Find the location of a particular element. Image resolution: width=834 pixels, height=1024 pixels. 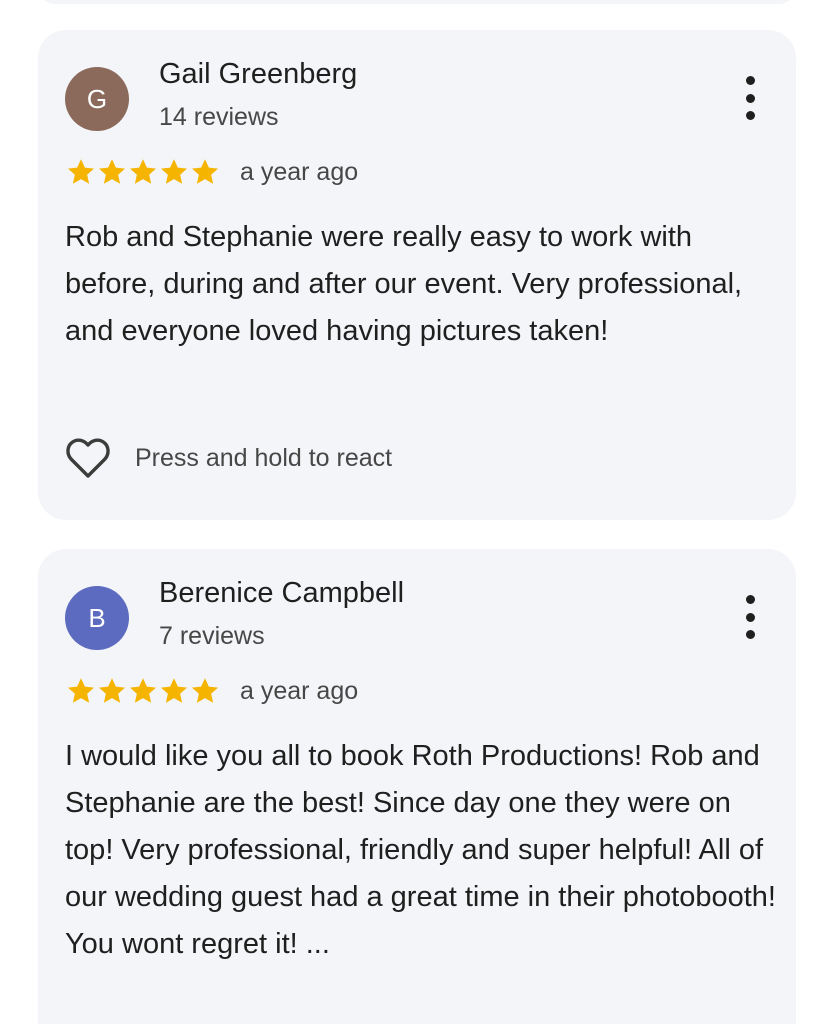

review-count: 14 reviews is located at coordinates (219, 117).